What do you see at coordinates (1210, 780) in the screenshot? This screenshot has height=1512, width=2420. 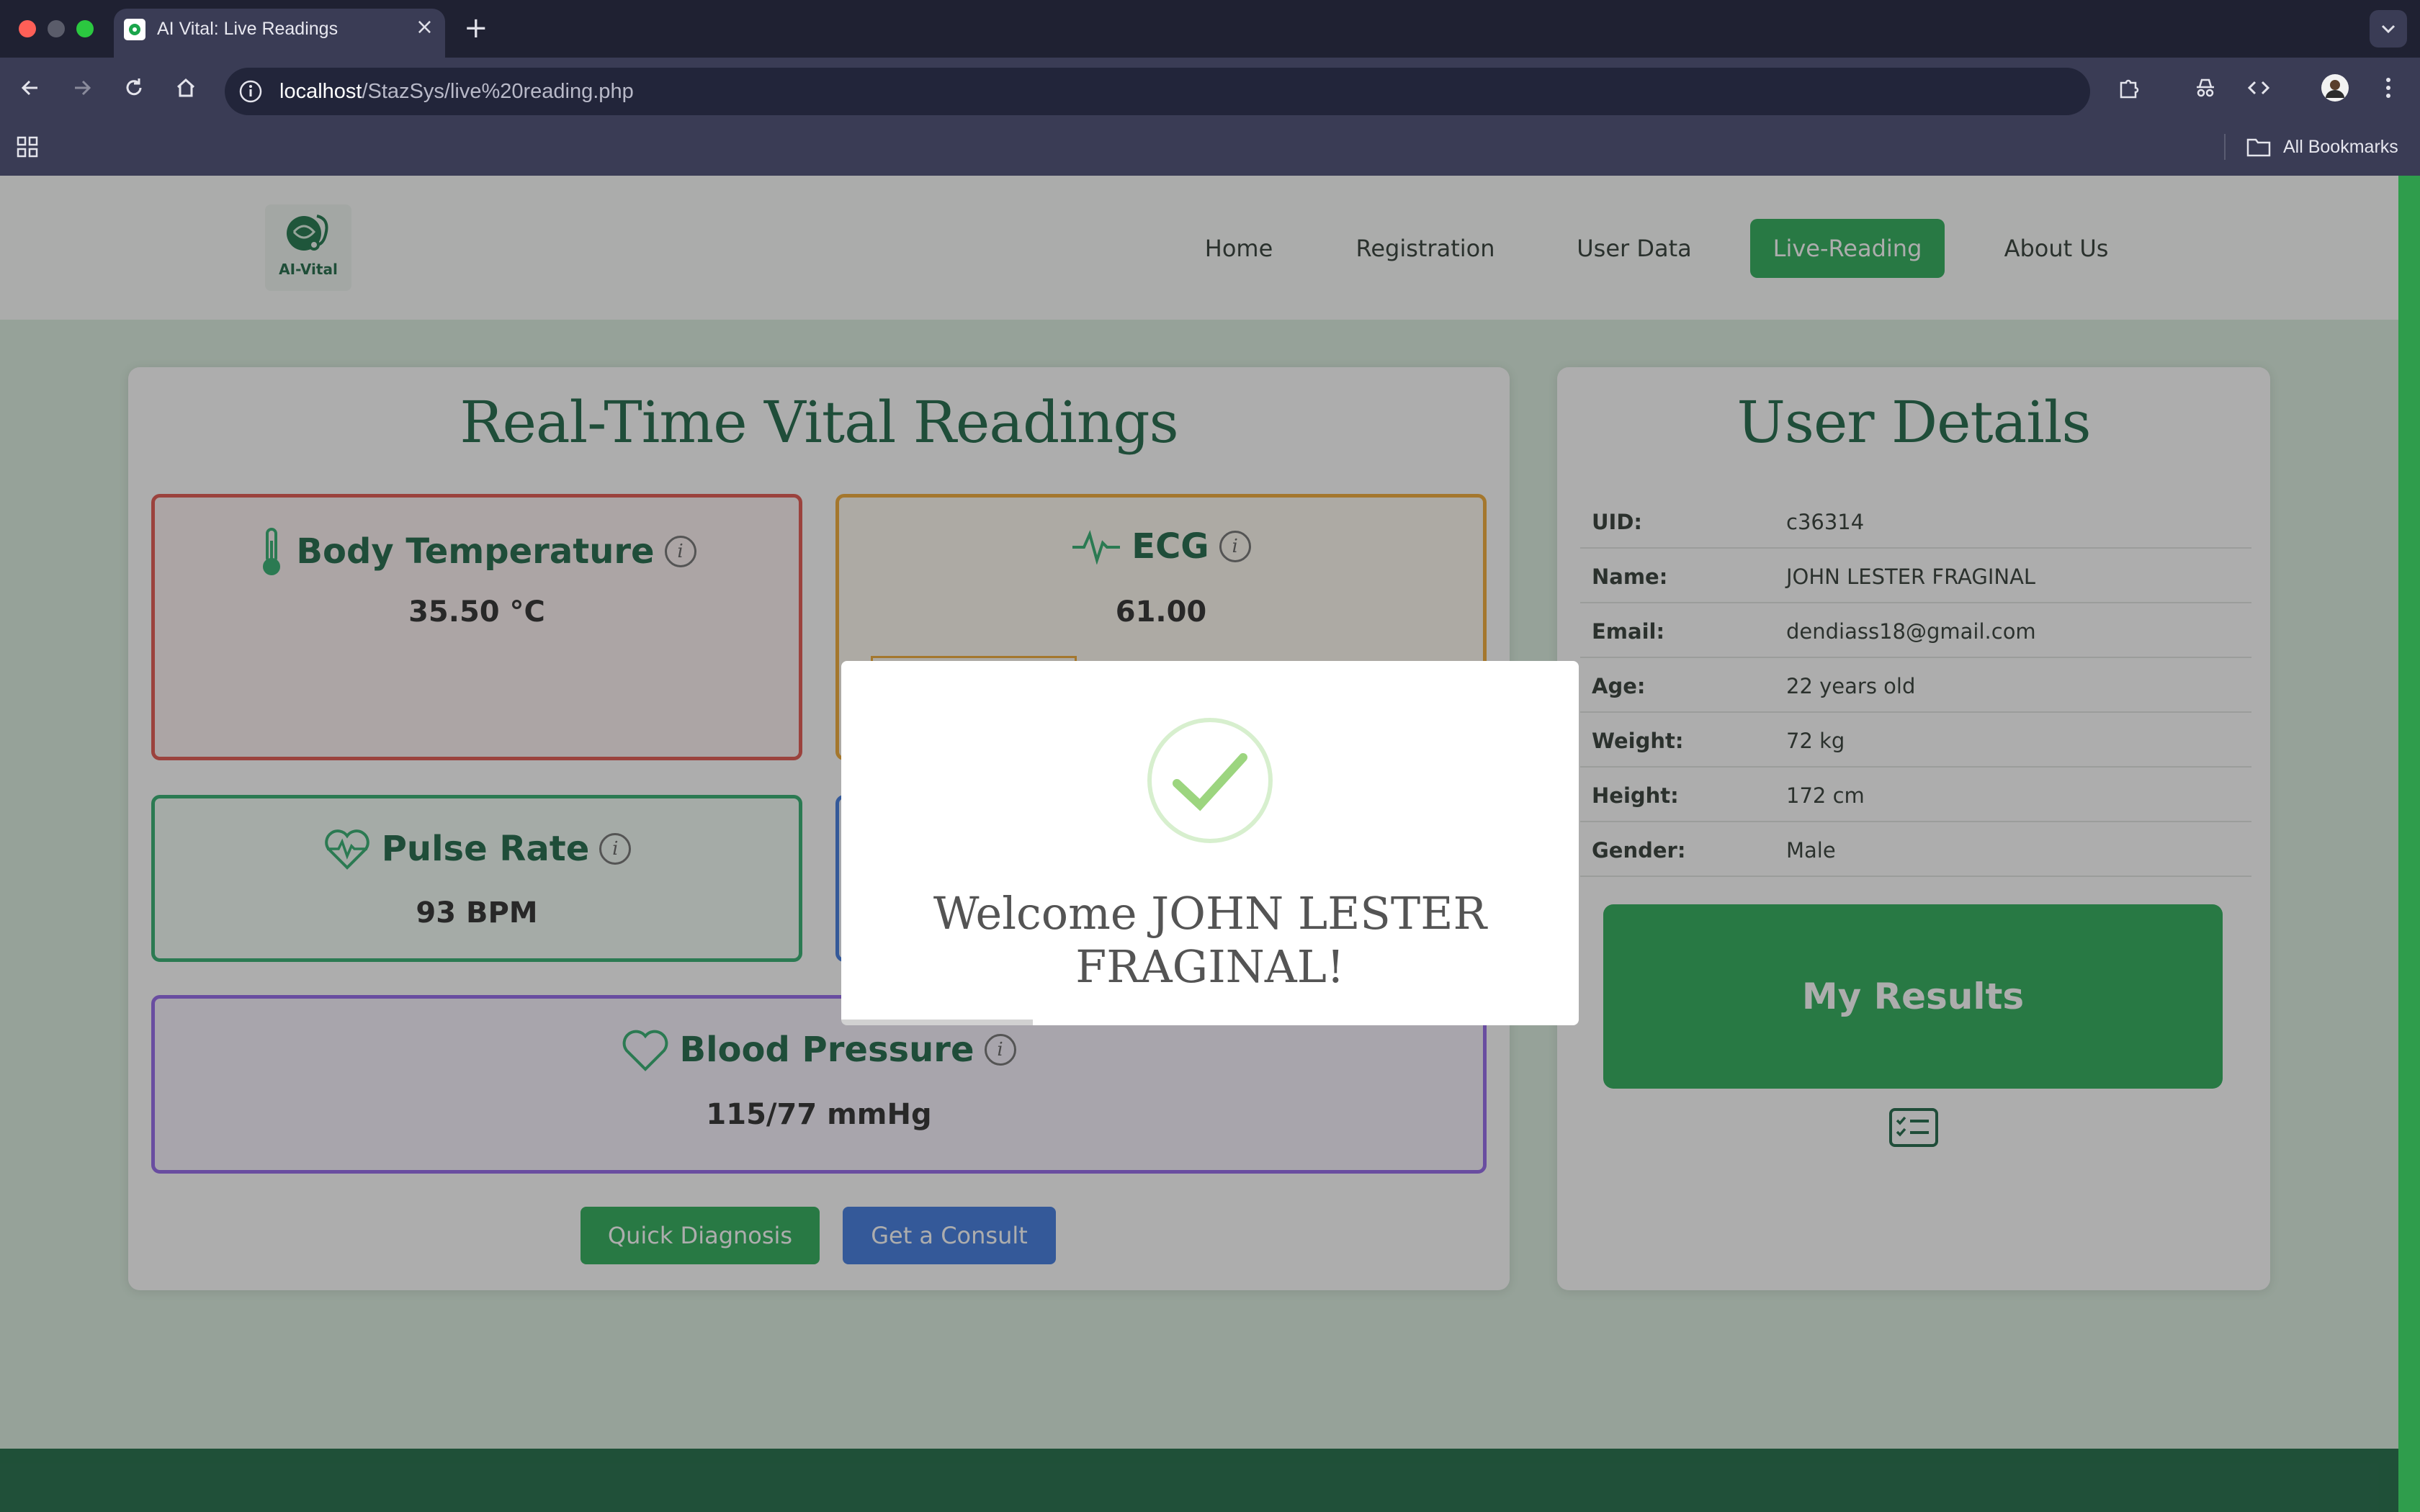 I see `success-check-icon` at bounding box center [1210, 780].